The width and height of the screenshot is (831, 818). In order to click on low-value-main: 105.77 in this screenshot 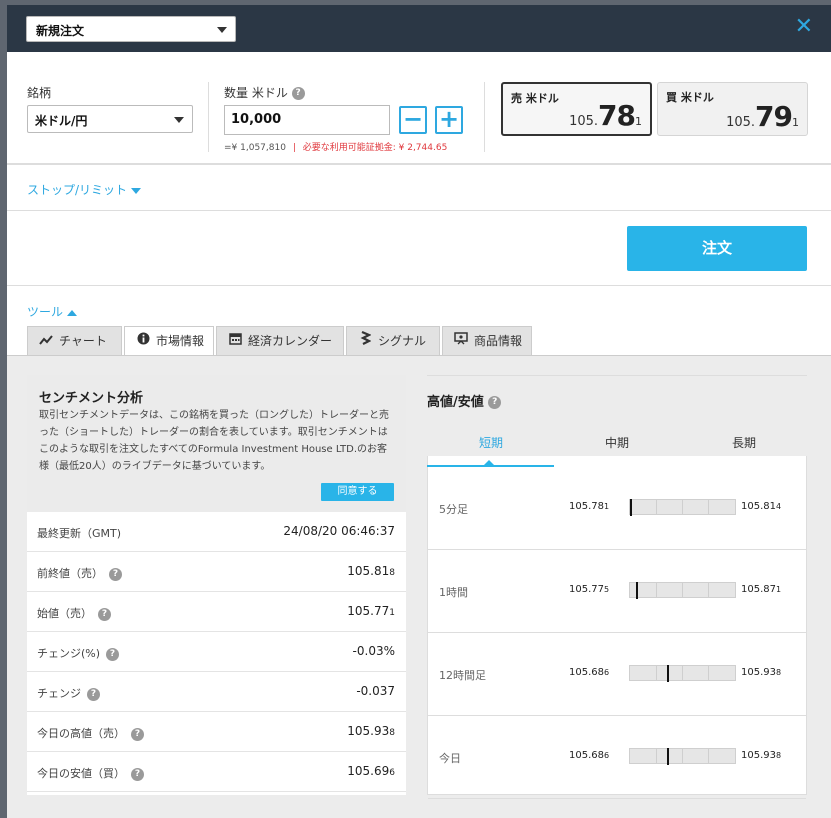, I will do `click(586, 589)`.